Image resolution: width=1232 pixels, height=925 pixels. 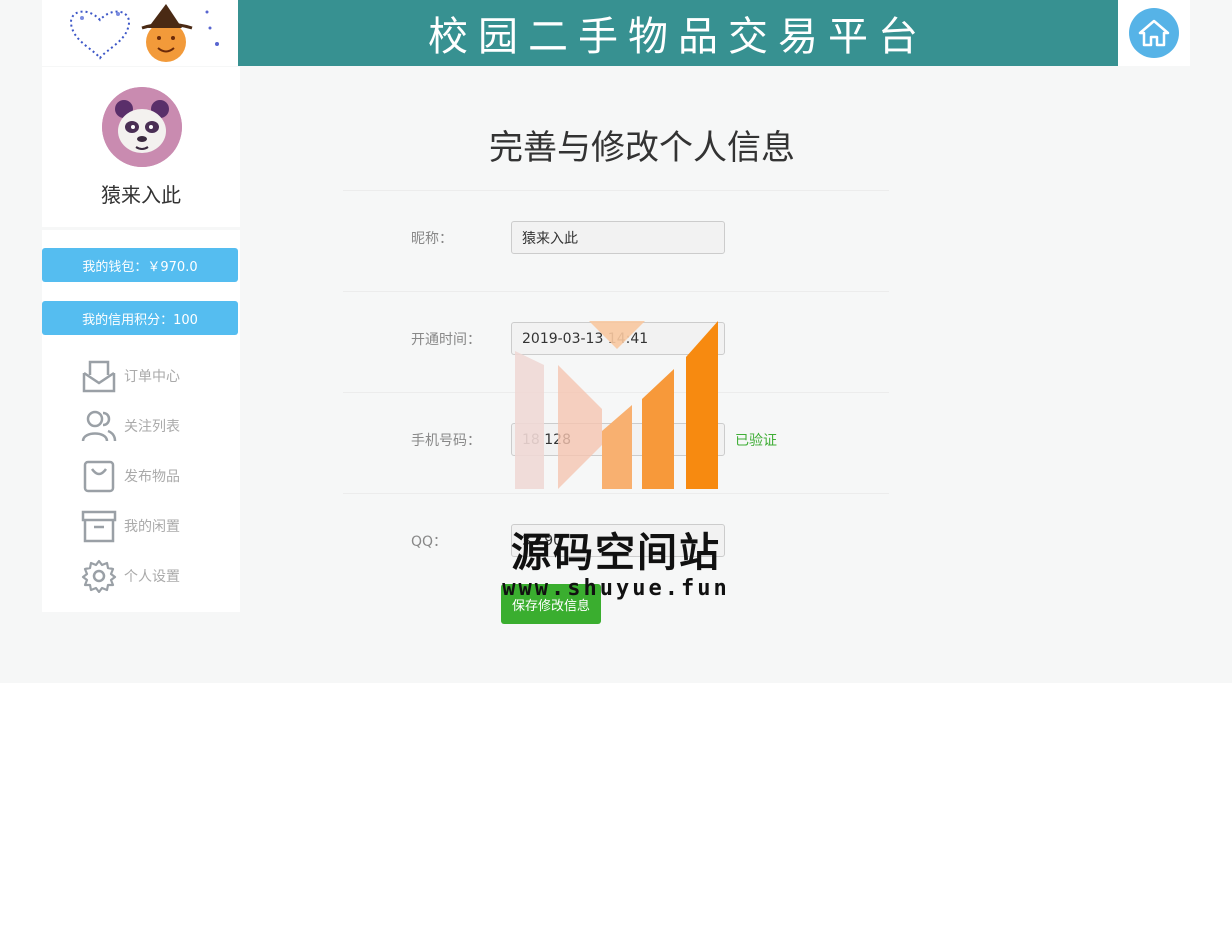 I want to click on page-title: 完善与修改个人信息, so click(x=642, y=148).